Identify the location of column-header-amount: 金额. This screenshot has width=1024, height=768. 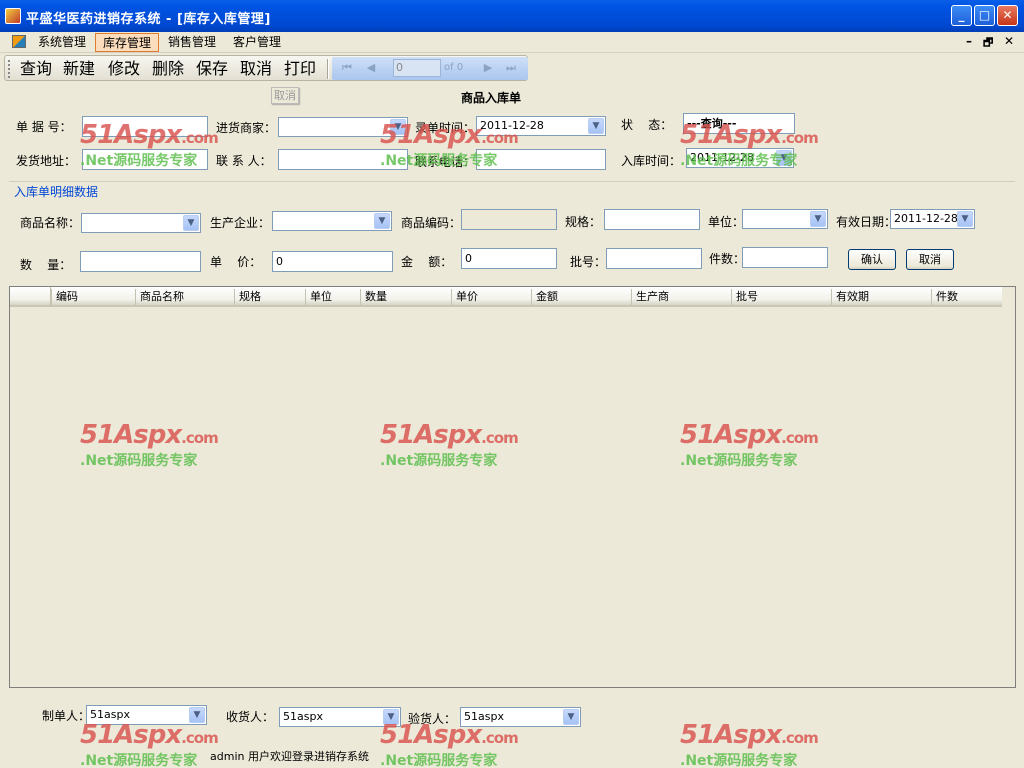
(581, 297).